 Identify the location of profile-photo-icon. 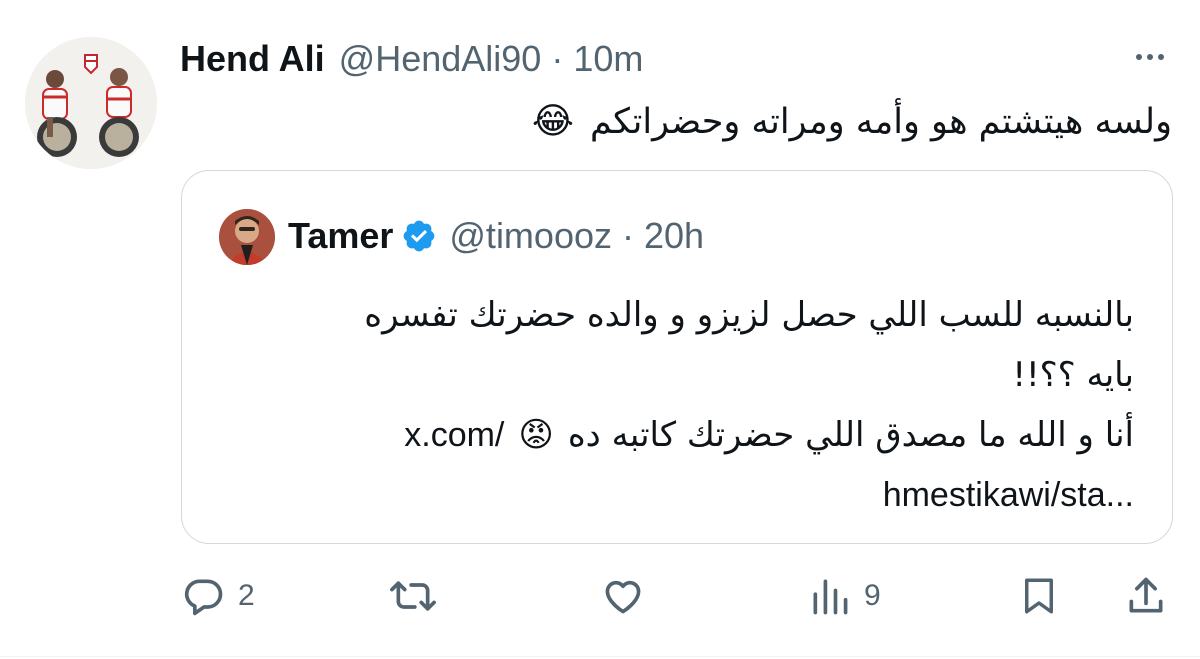
(91, 103).